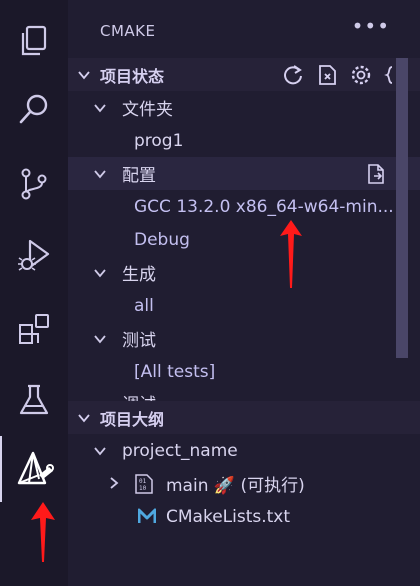  Describe the element at coordinates (293, 75) in the screenshot. I see `refresh-icon` at that location.